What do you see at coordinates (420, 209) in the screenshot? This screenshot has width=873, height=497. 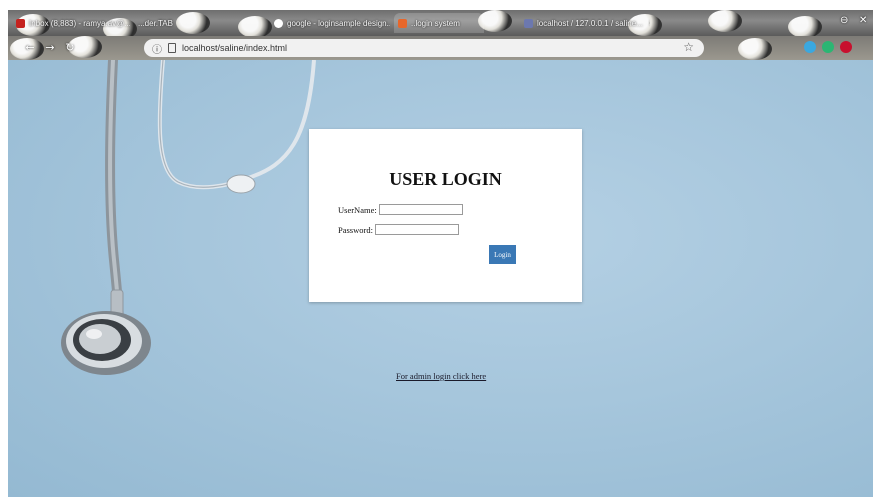 I see `username-input` at bounding box center [420, 209].